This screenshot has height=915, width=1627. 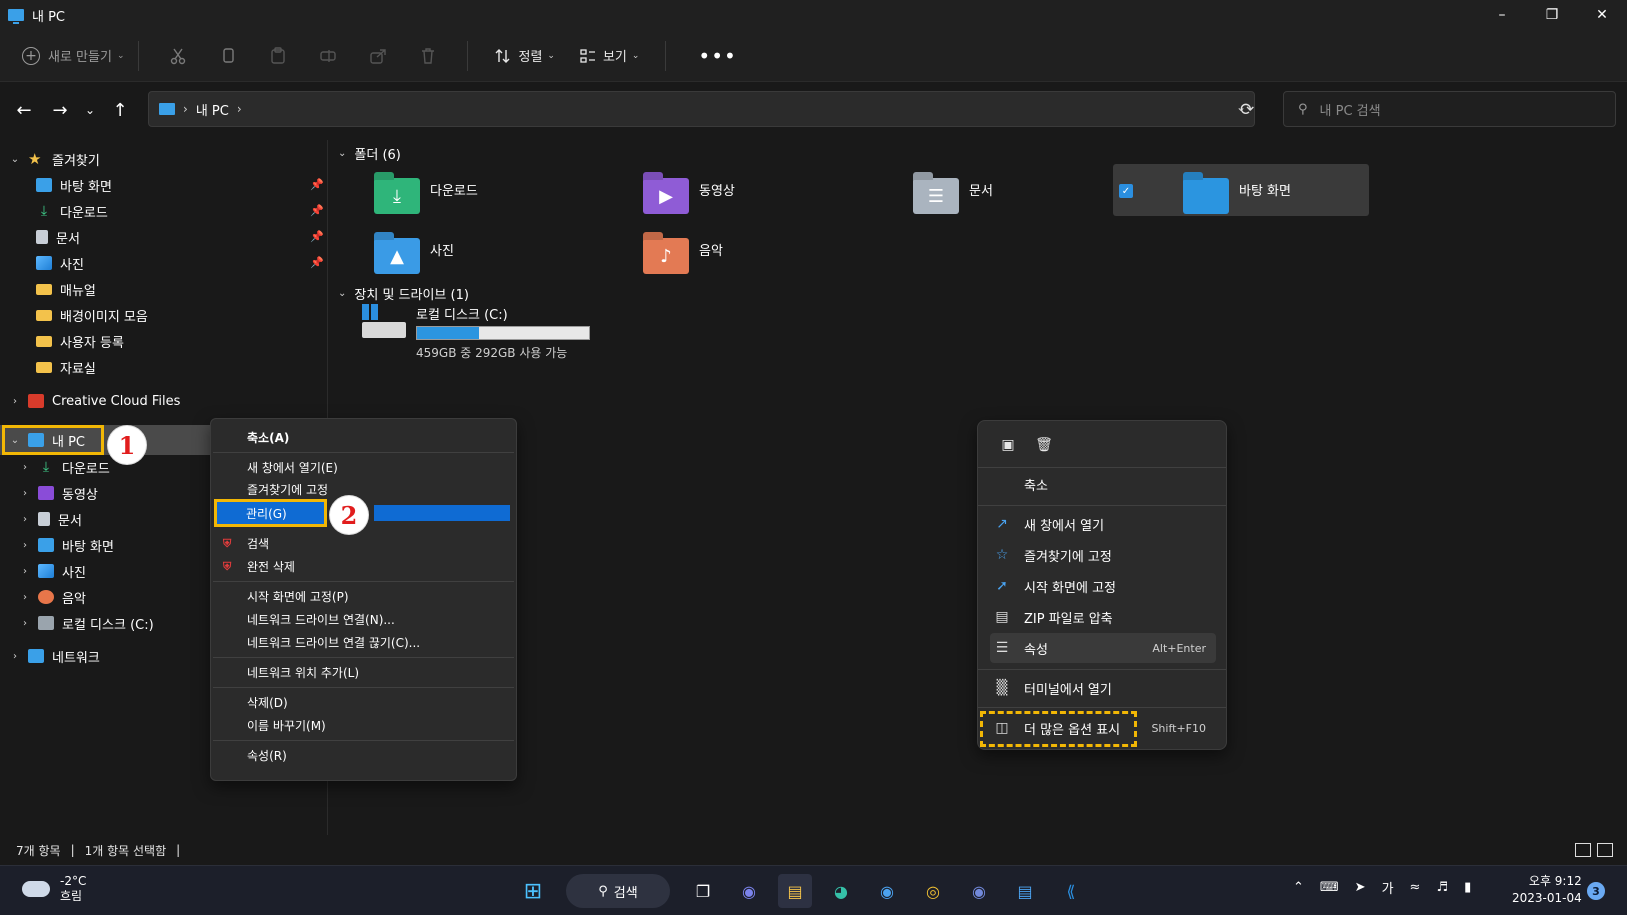 I want to click on copy-button, so click(x=228, y=56).